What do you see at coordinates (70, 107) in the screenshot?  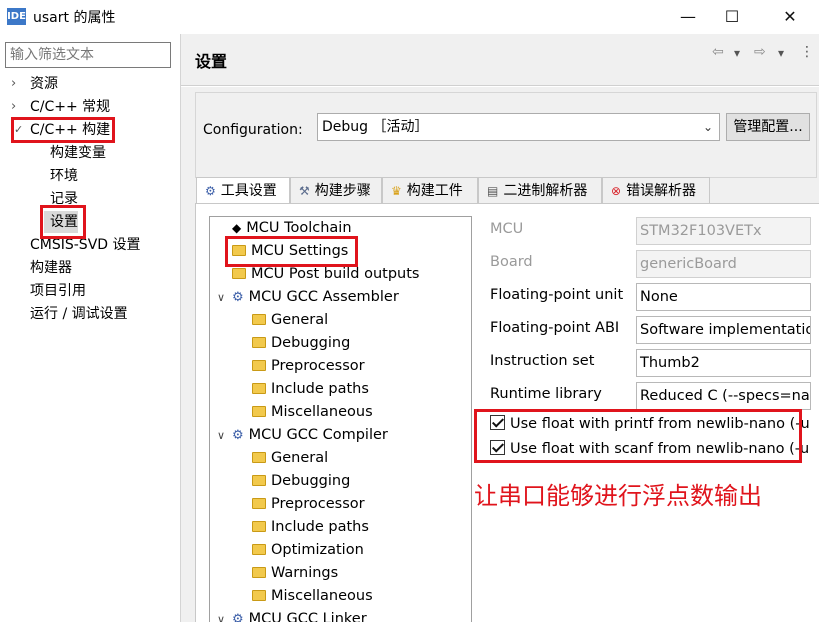 I see `nav-item-label: C/C++ 常规` at bounding box center [70, 107].